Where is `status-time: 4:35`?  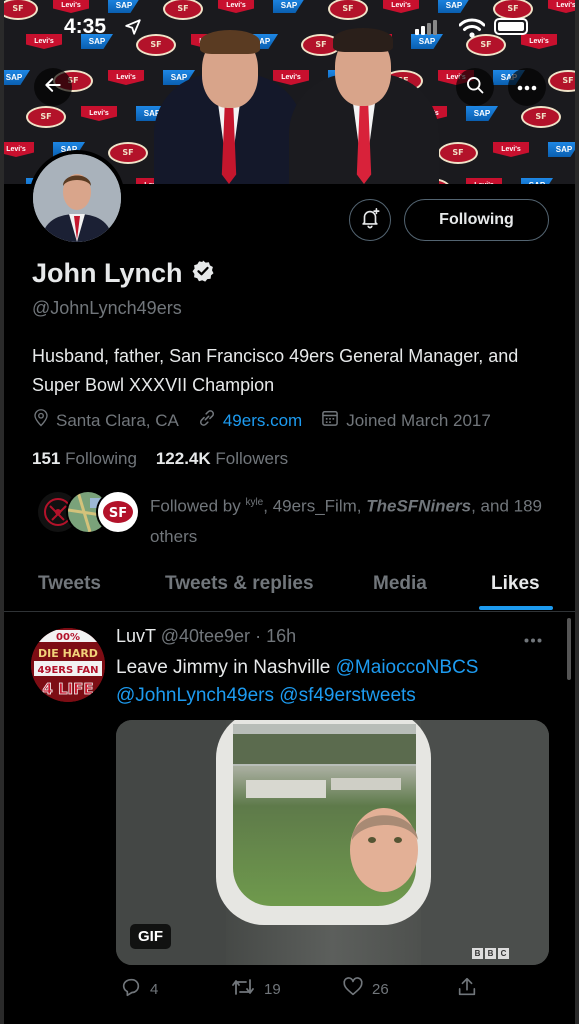
status-time: 4:35 is located at coordinates (85, 26).